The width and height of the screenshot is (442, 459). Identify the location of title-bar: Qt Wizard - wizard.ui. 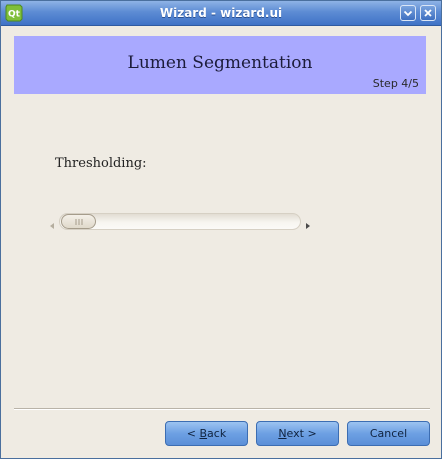
(221, 13).